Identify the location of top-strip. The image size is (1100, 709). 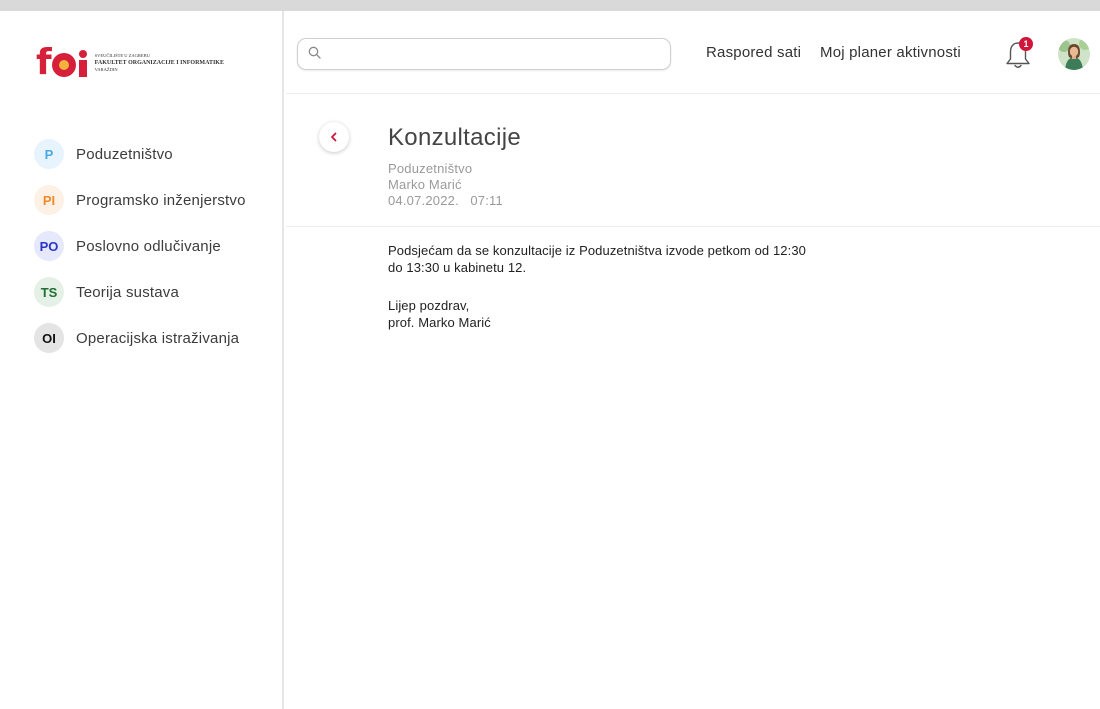
(550, 5).